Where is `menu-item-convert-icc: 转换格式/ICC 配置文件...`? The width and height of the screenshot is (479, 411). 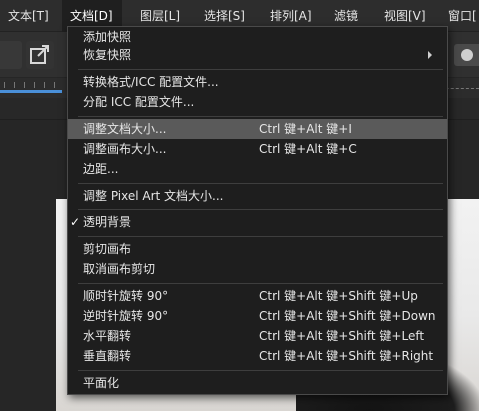 menu-item-convert-icc: 转换格式/ICC 配置文件... is located at coordinates (257, 82).